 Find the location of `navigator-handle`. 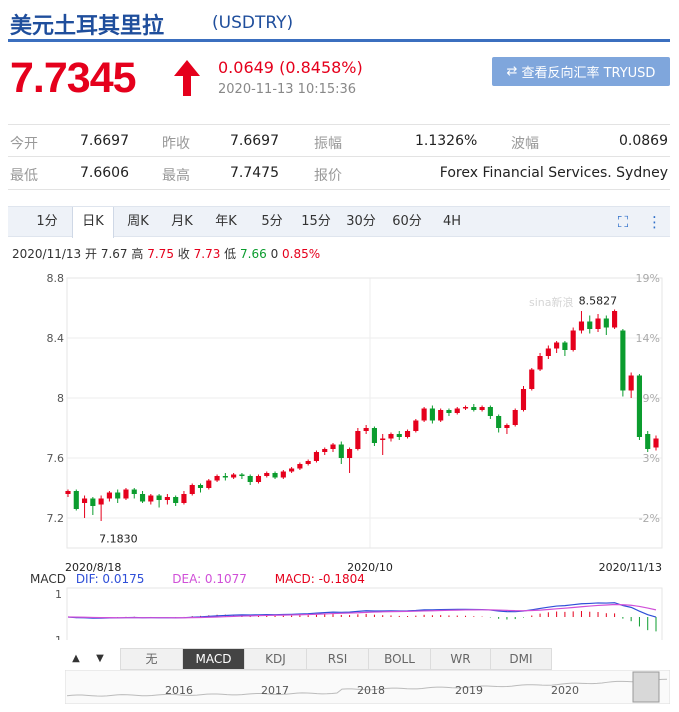

navigator-handle is located at coordinates (646, 687).